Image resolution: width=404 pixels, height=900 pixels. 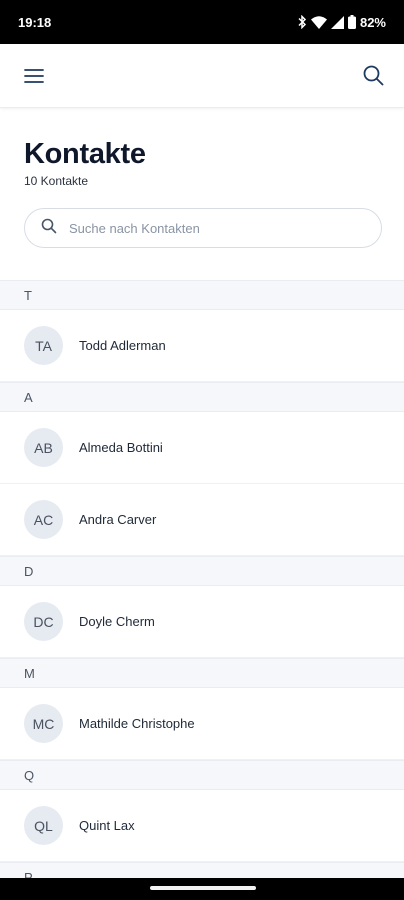 What do you see at coordinates (202, 622) in the screenshot?
I see `contact-row: DC Doyle Cherm` at bounding box center [202, 622].